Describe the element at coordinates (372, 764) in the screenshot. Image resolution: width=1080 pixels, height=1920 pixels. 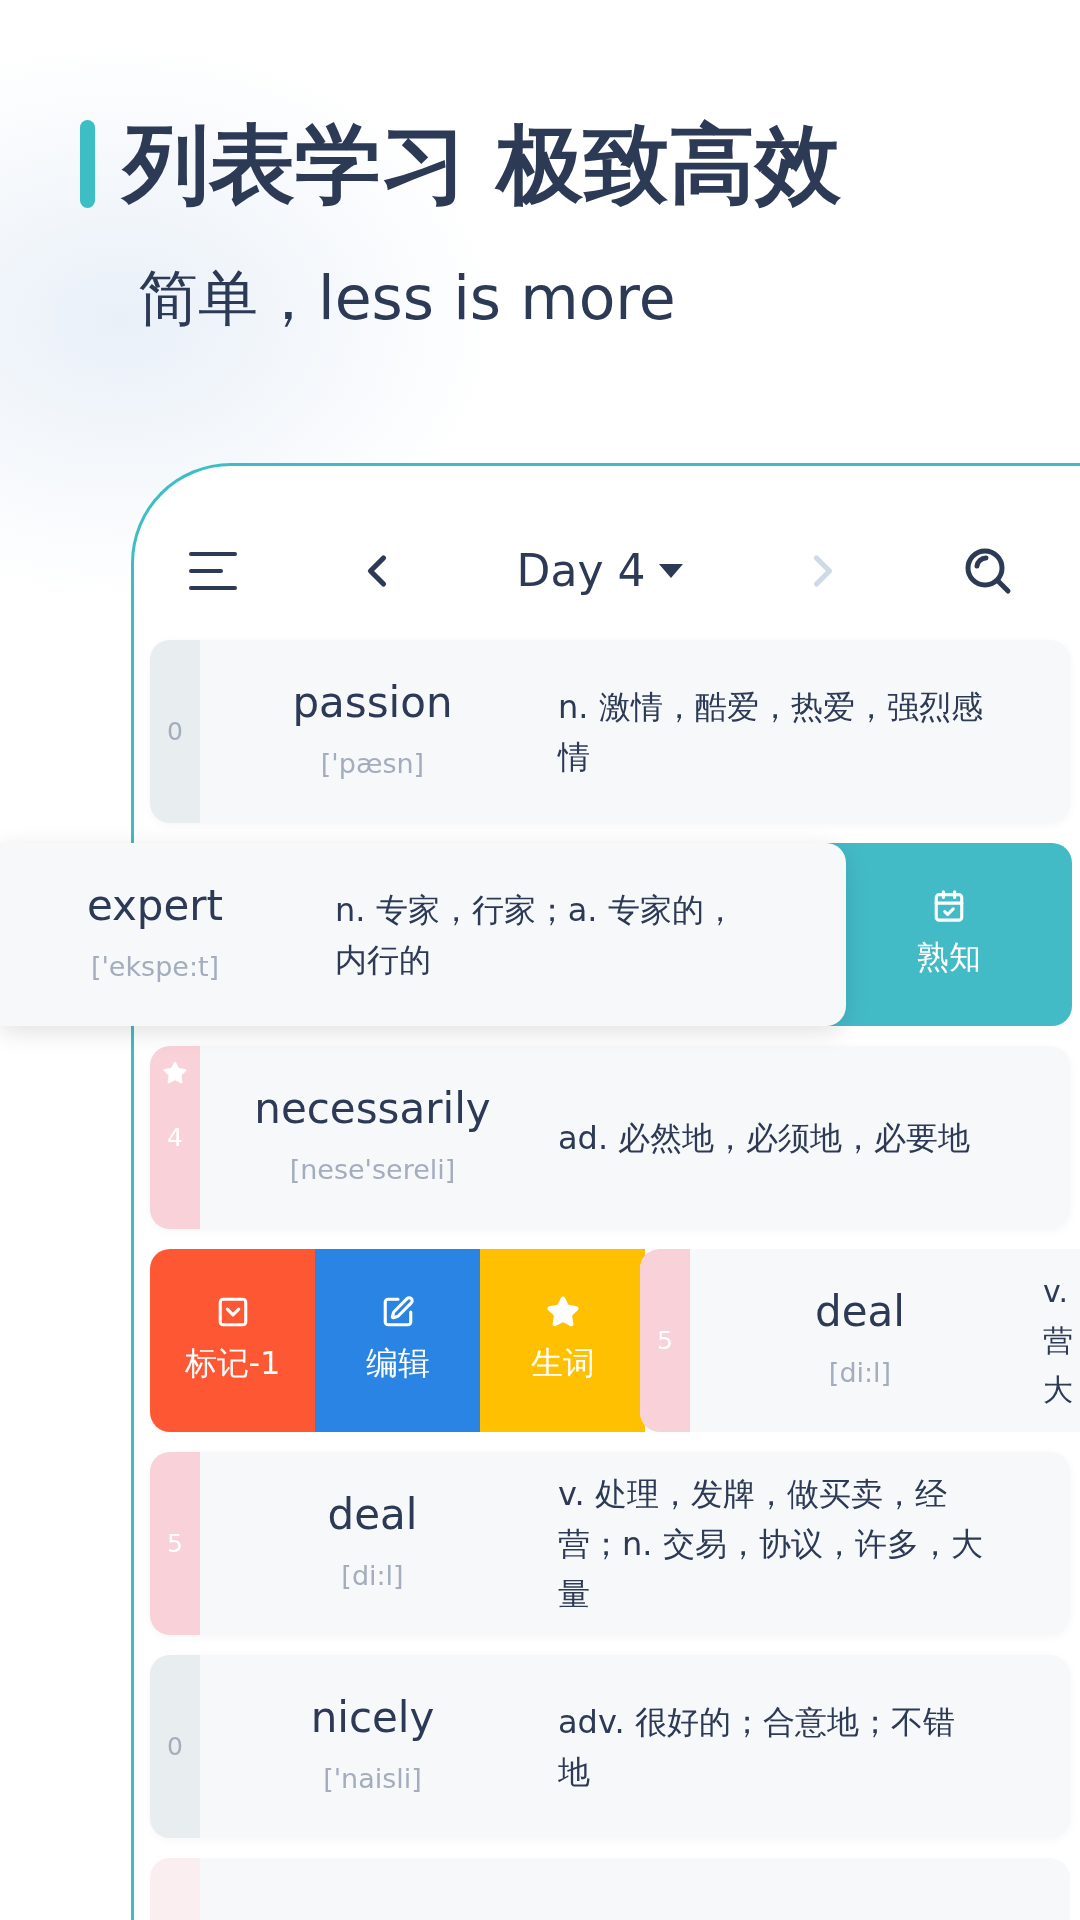
I see `phonetic: ['pæsn]` at that location.